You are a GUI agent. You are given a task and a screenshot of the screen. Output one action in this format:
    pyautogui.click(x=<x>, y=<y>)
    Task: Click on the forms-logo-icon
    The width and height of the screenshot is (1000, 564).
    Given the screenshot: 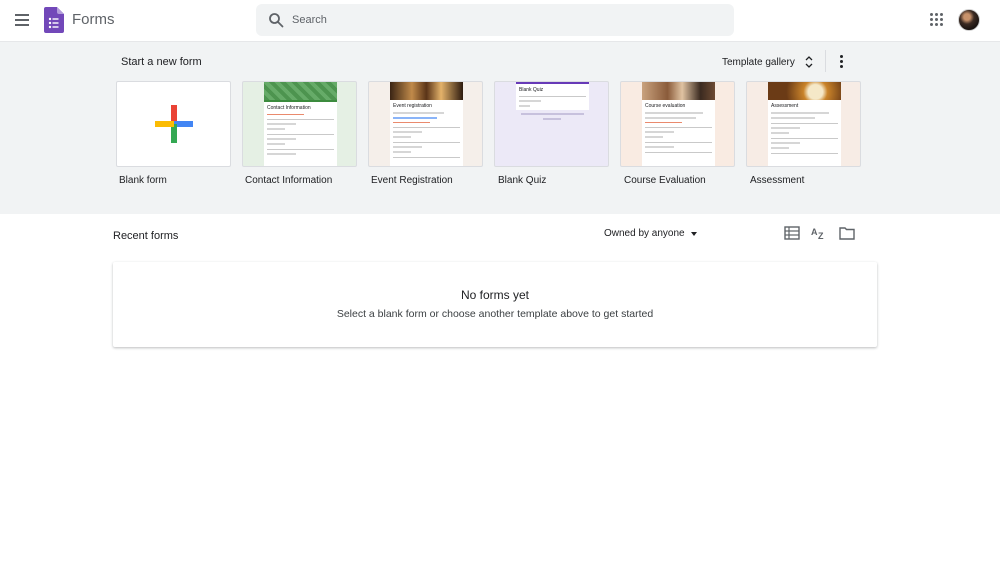 What is the action you would take?
    pyautogui.click(x=54, y=20)
    